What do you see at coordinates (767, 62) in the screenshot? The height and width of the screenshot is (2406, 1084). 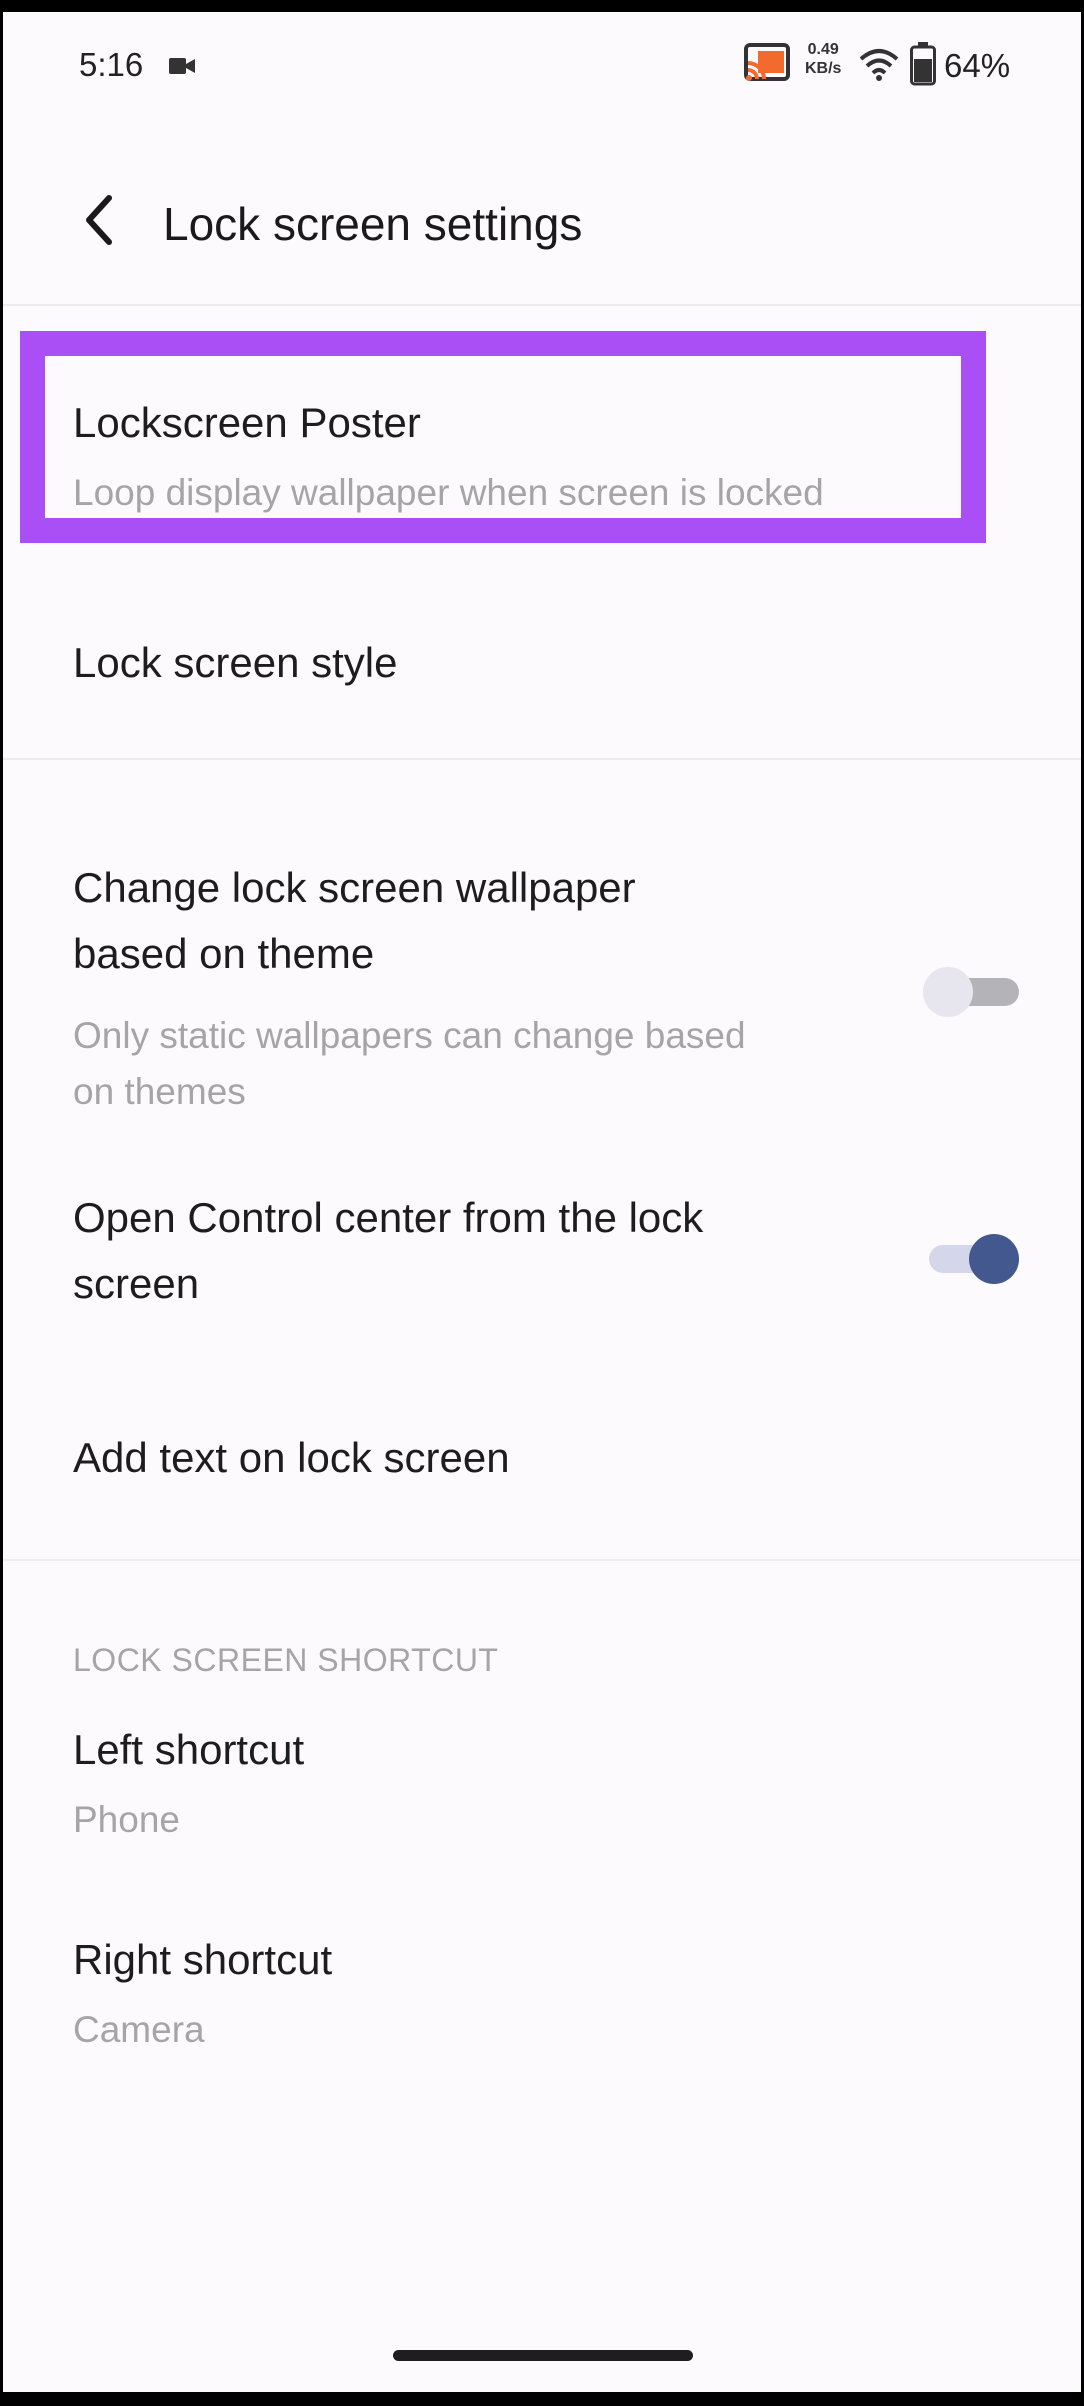 I see `cast-icon` at bounding box center [767, 62].